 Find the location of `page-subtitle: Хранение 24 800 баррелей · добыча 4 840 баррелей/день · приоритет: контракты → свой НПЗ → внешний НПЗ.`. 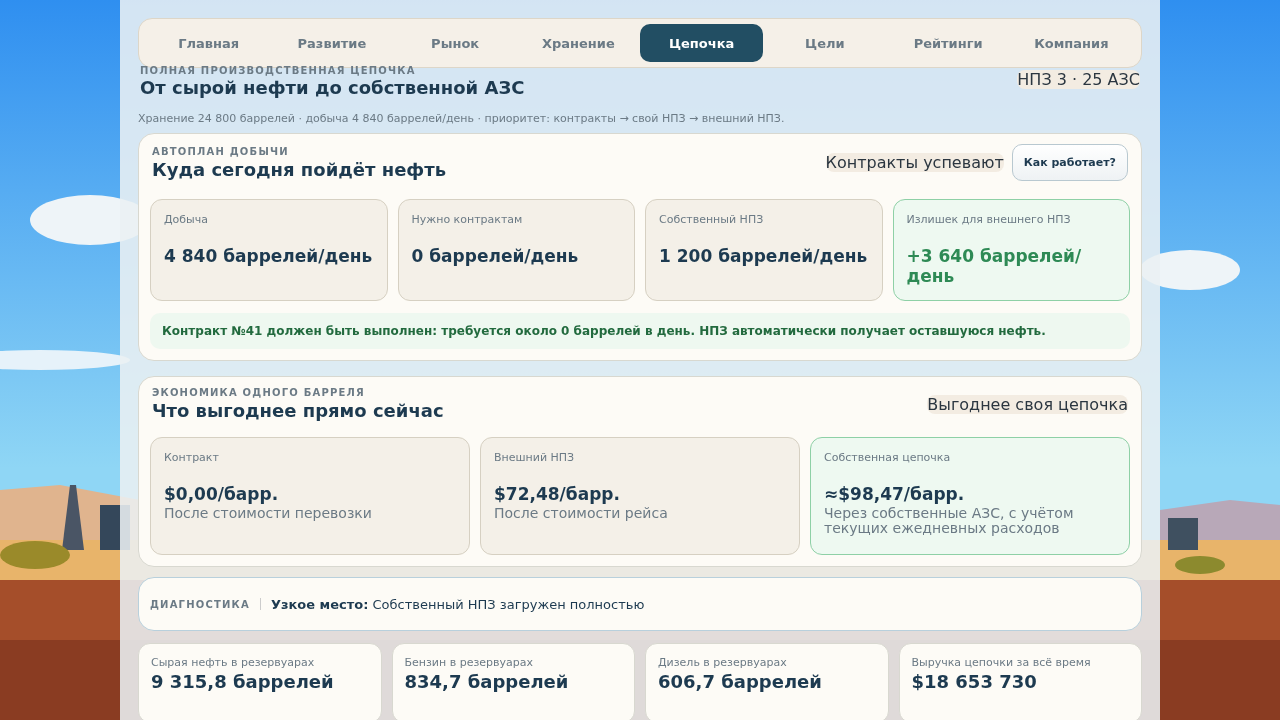

page-subtitle: Хранение 24 800 баррелей · добыча 4 840 баррелей/день · приоритет: контракты → свой НПЗ → внешний НПЗ. is located at coordinates (462, 118).